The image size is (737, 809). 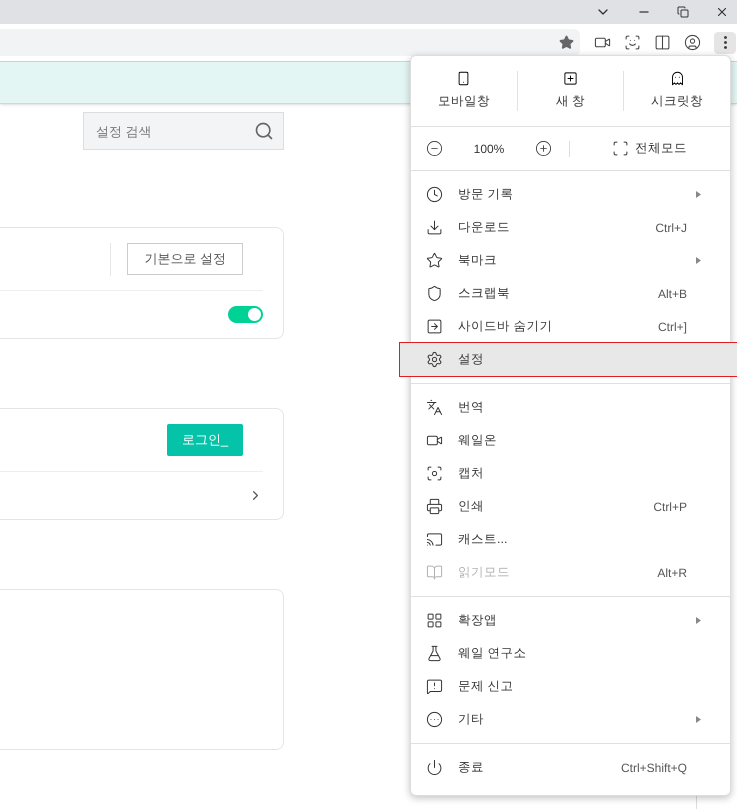 I want to click on fullscreen-icon, so click(x=620, y=148).